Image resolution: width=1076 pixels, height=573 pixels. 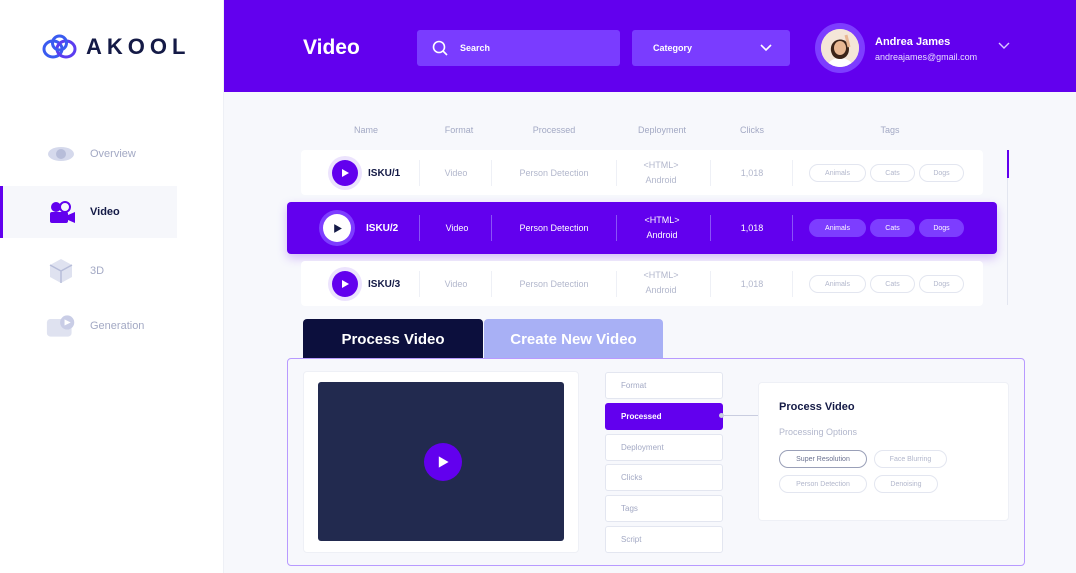 What do you see at coordinates (721, 415) in the screenshot?
I see `connector-dot` at bounding box center [721, 415].